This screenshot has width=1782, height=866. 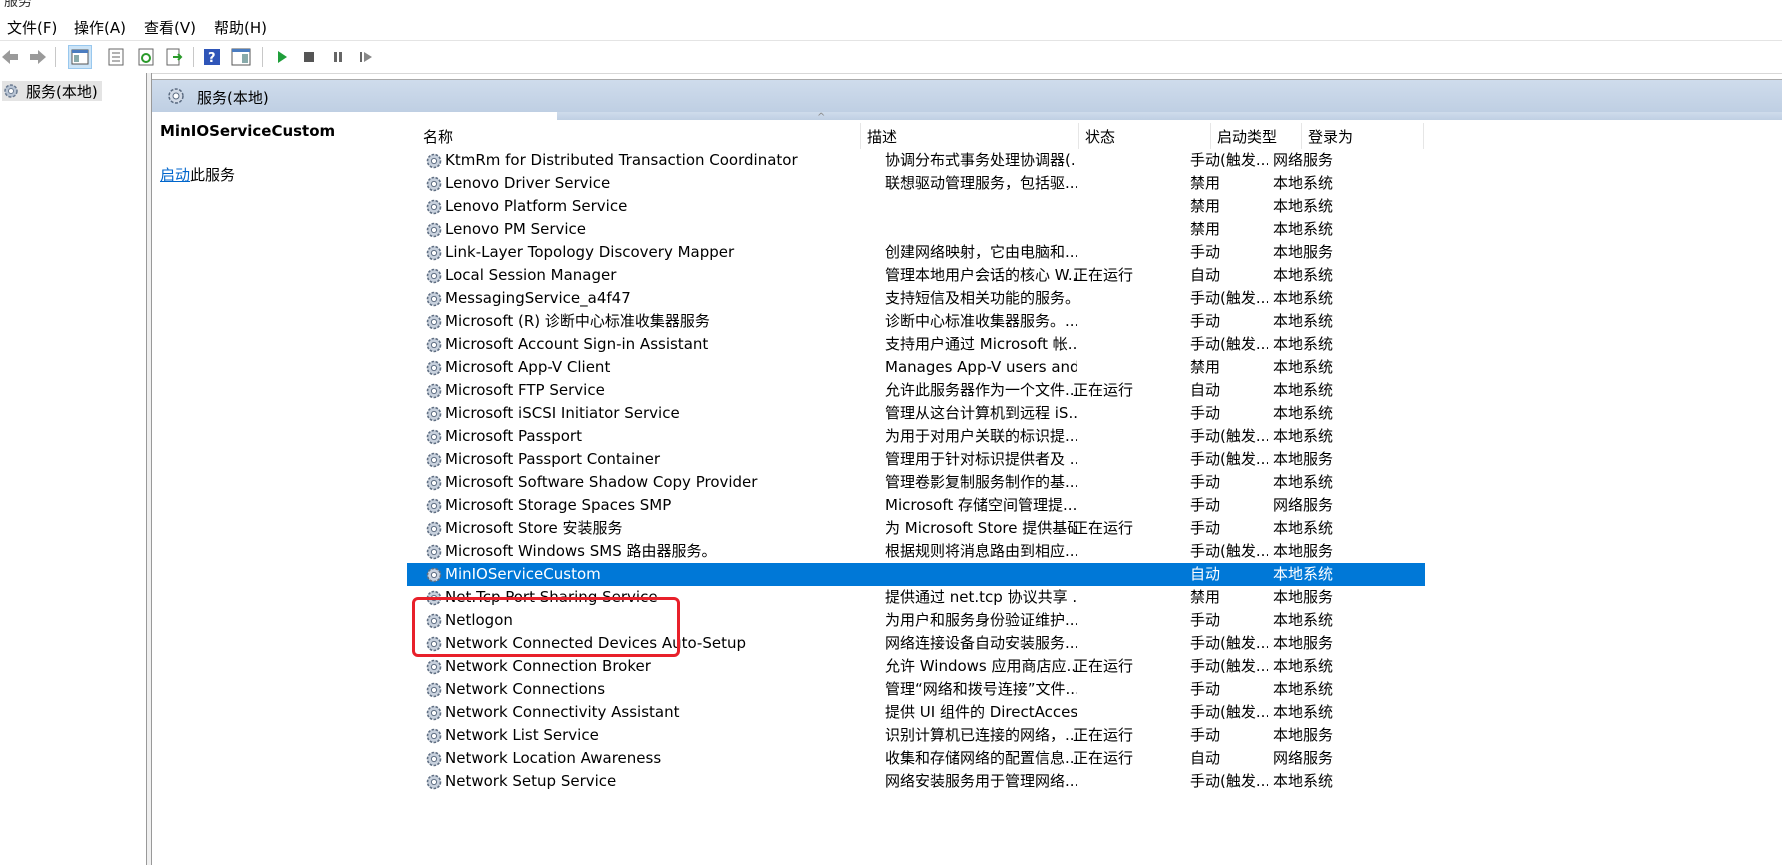 What do you see at coordinates (116, 57) in the screenshot?
I see `properties-icon` at bounding box center [116, 57].